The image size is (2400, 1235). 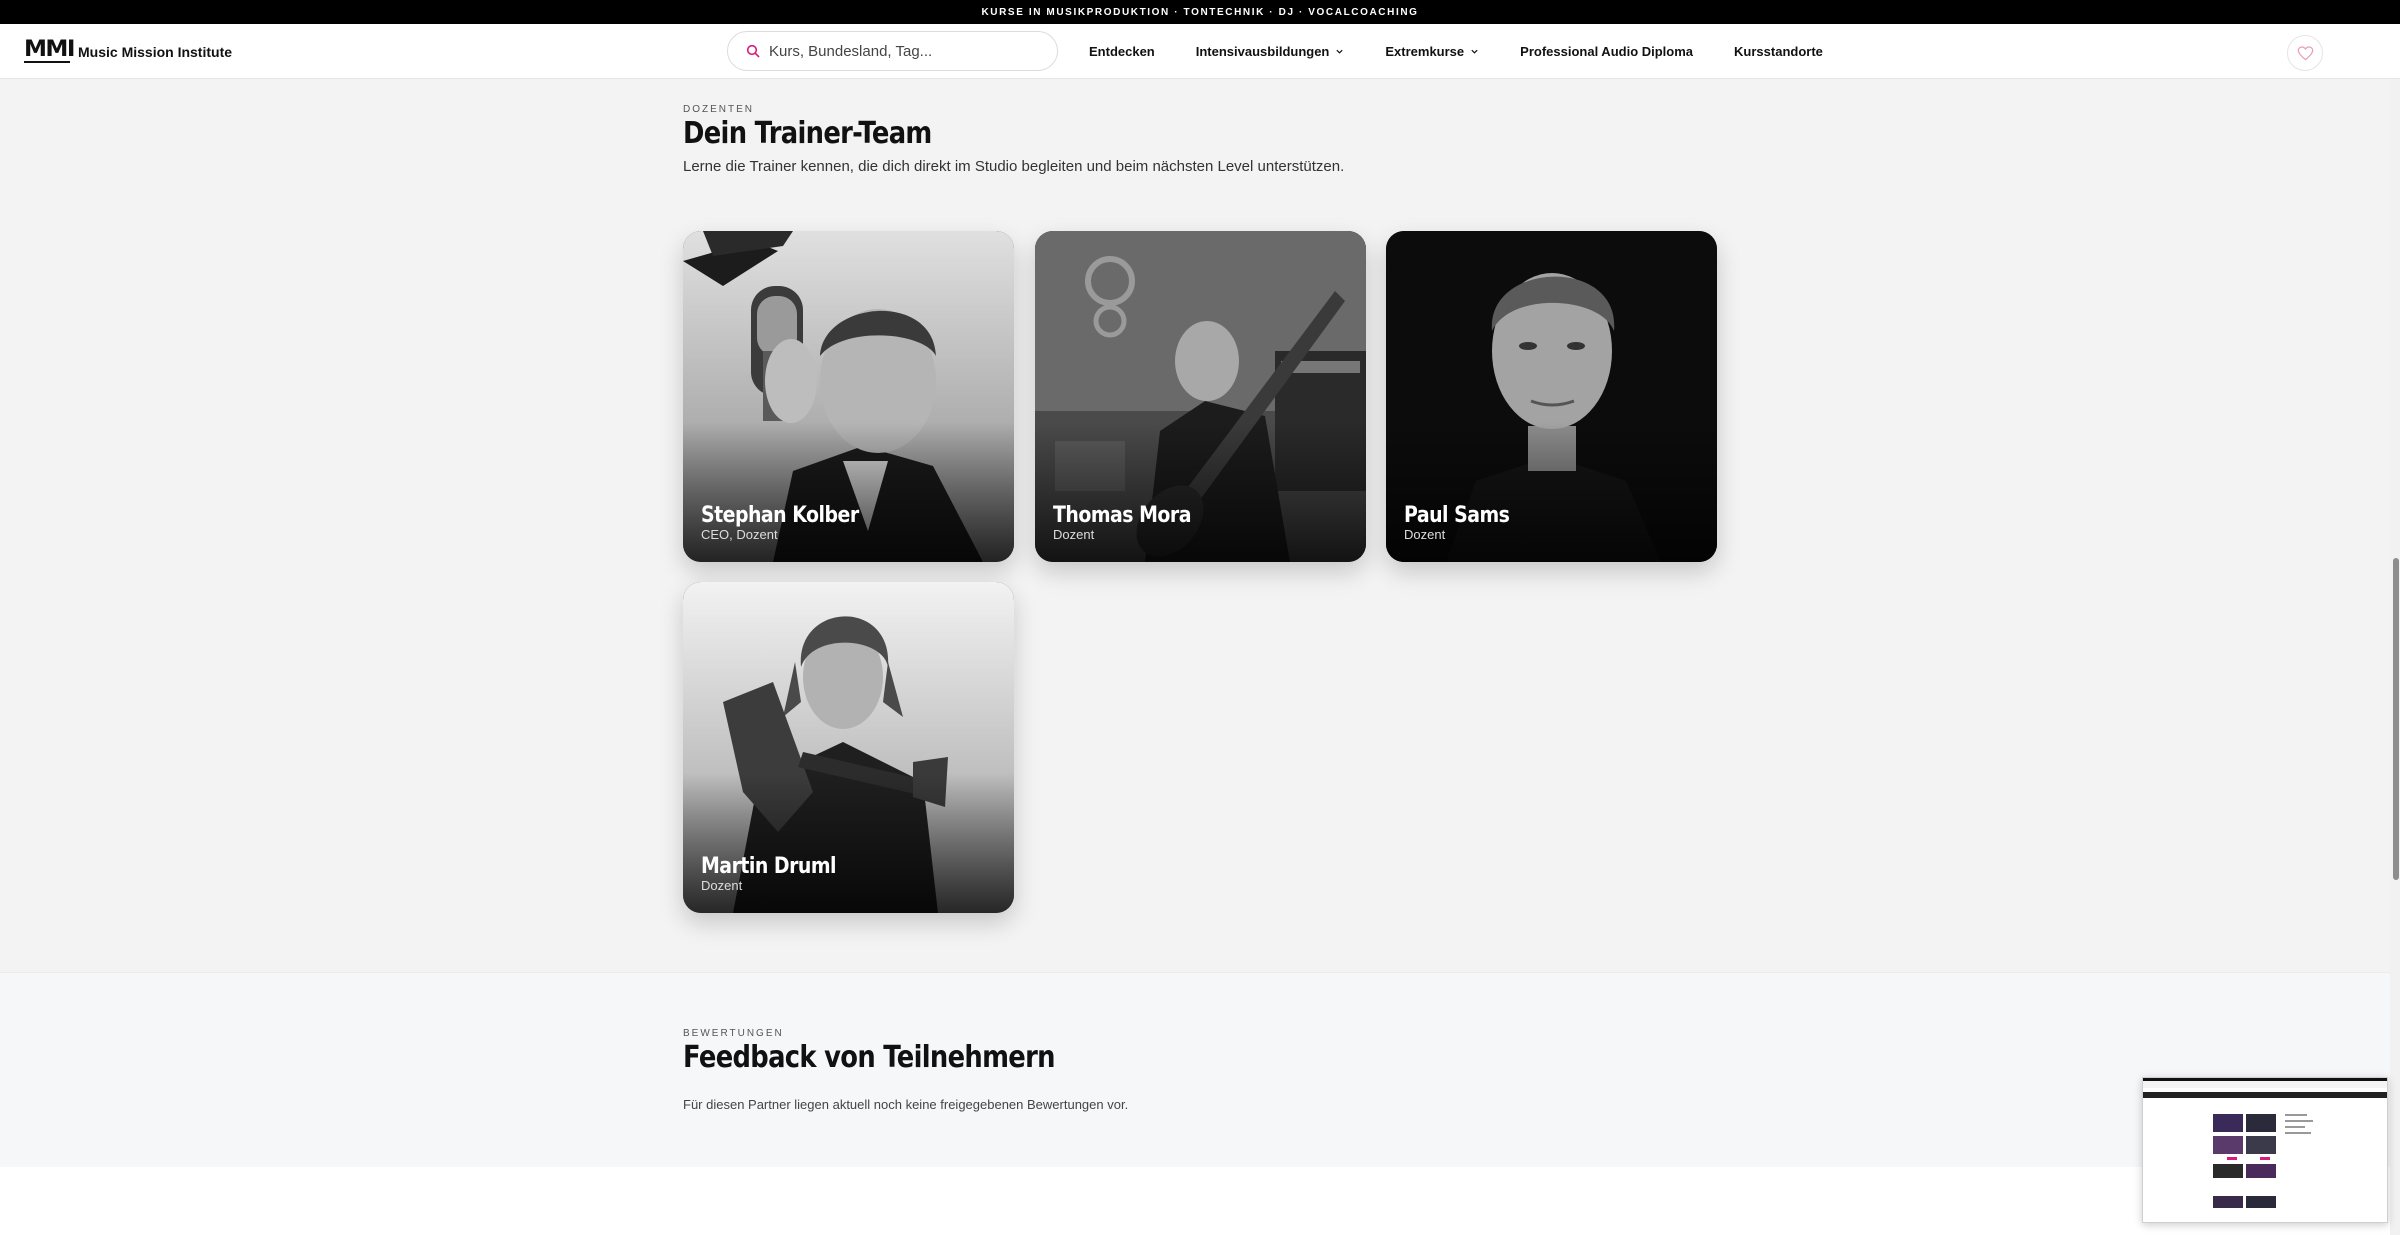 What do you see at coordinates (848, 747) in the screenshot?
I see `trainer-card: Martin Druml Dozent` at bounding box center [848, 747].